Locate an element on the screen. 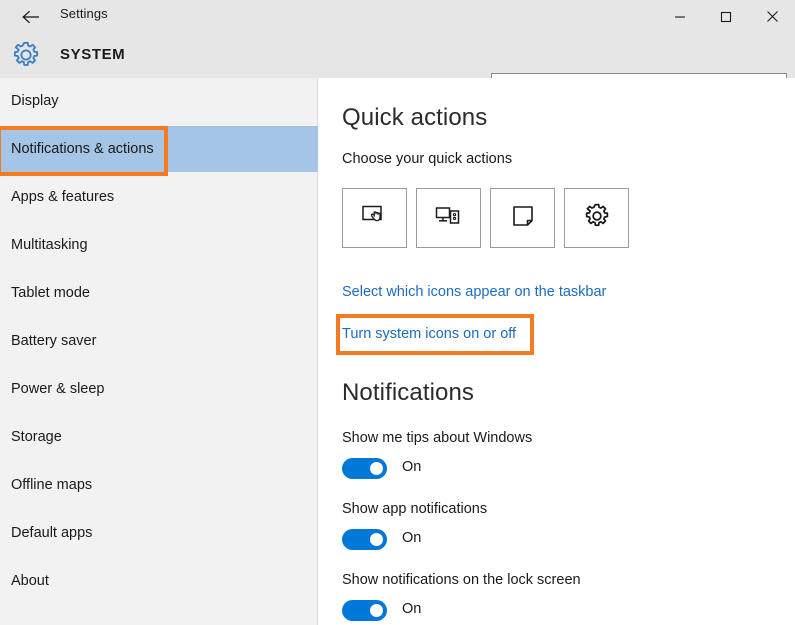 This screenshot has width=795, height=625. maximize-icon is located at coordinates (726, 17).